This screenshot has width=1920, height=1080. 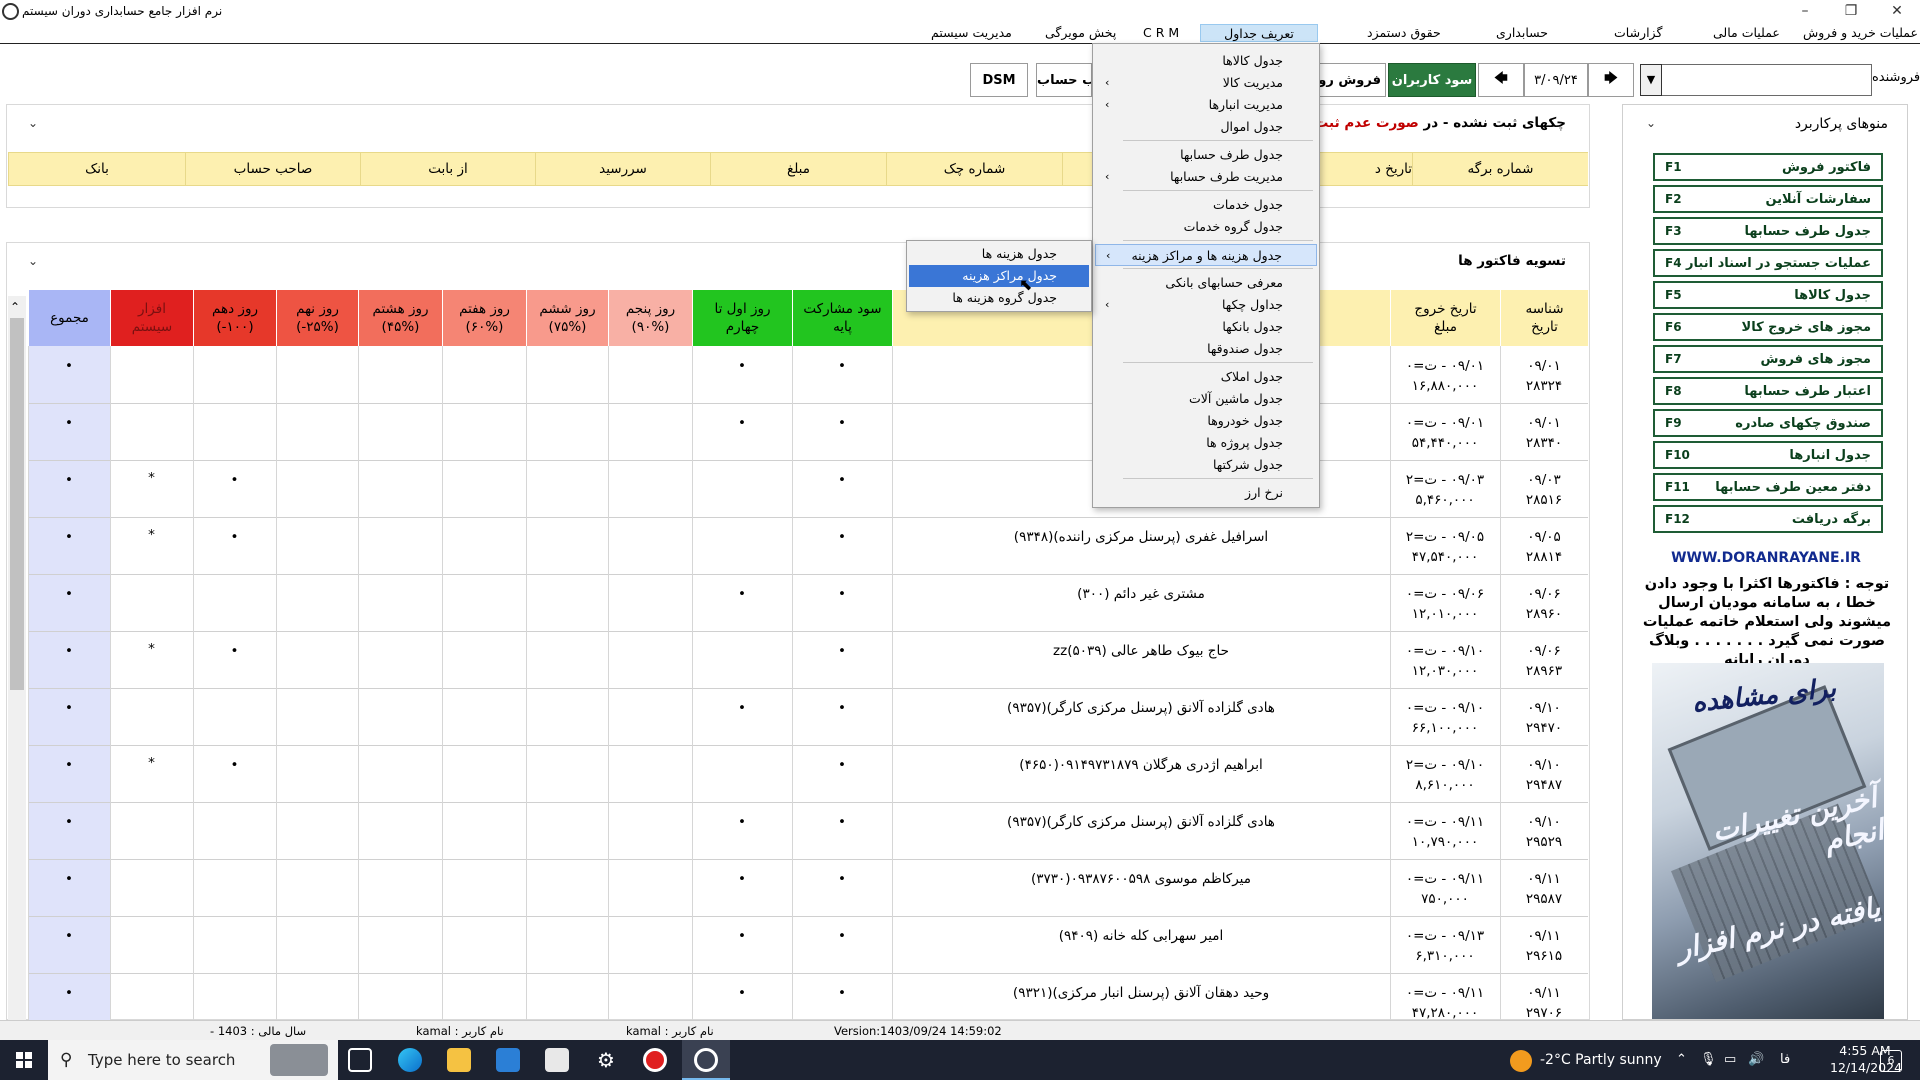 What do you see at coordinates (1501, 80) in the screenshot?
I see `prev-date-button: 🡄` at bounding box center [1501, 80].